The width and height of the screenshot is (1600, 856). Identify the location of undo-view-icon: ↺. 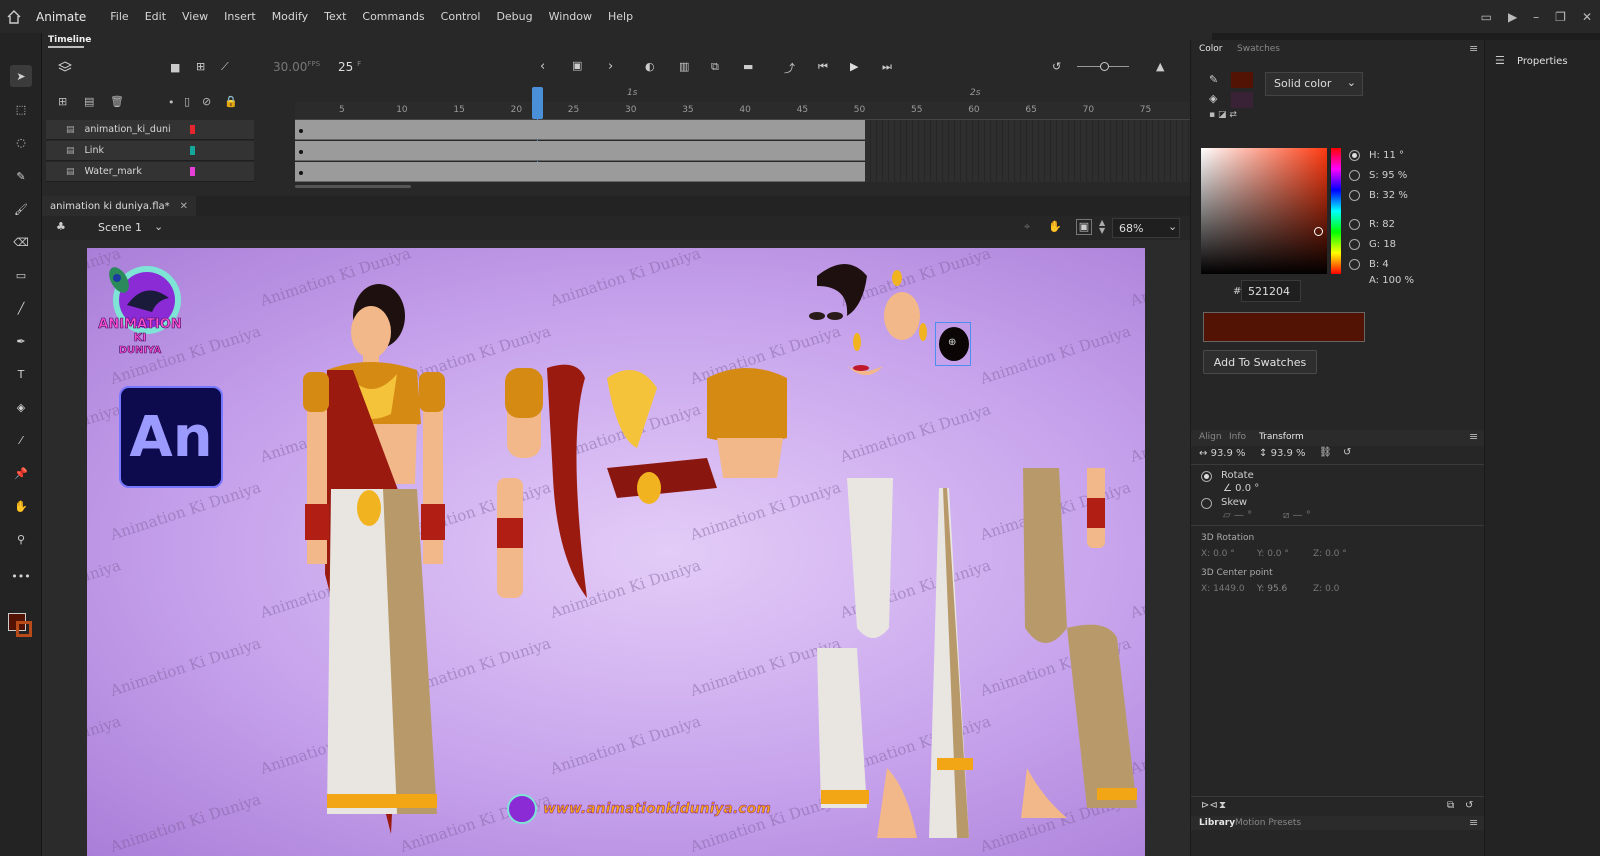
(1056, 66).